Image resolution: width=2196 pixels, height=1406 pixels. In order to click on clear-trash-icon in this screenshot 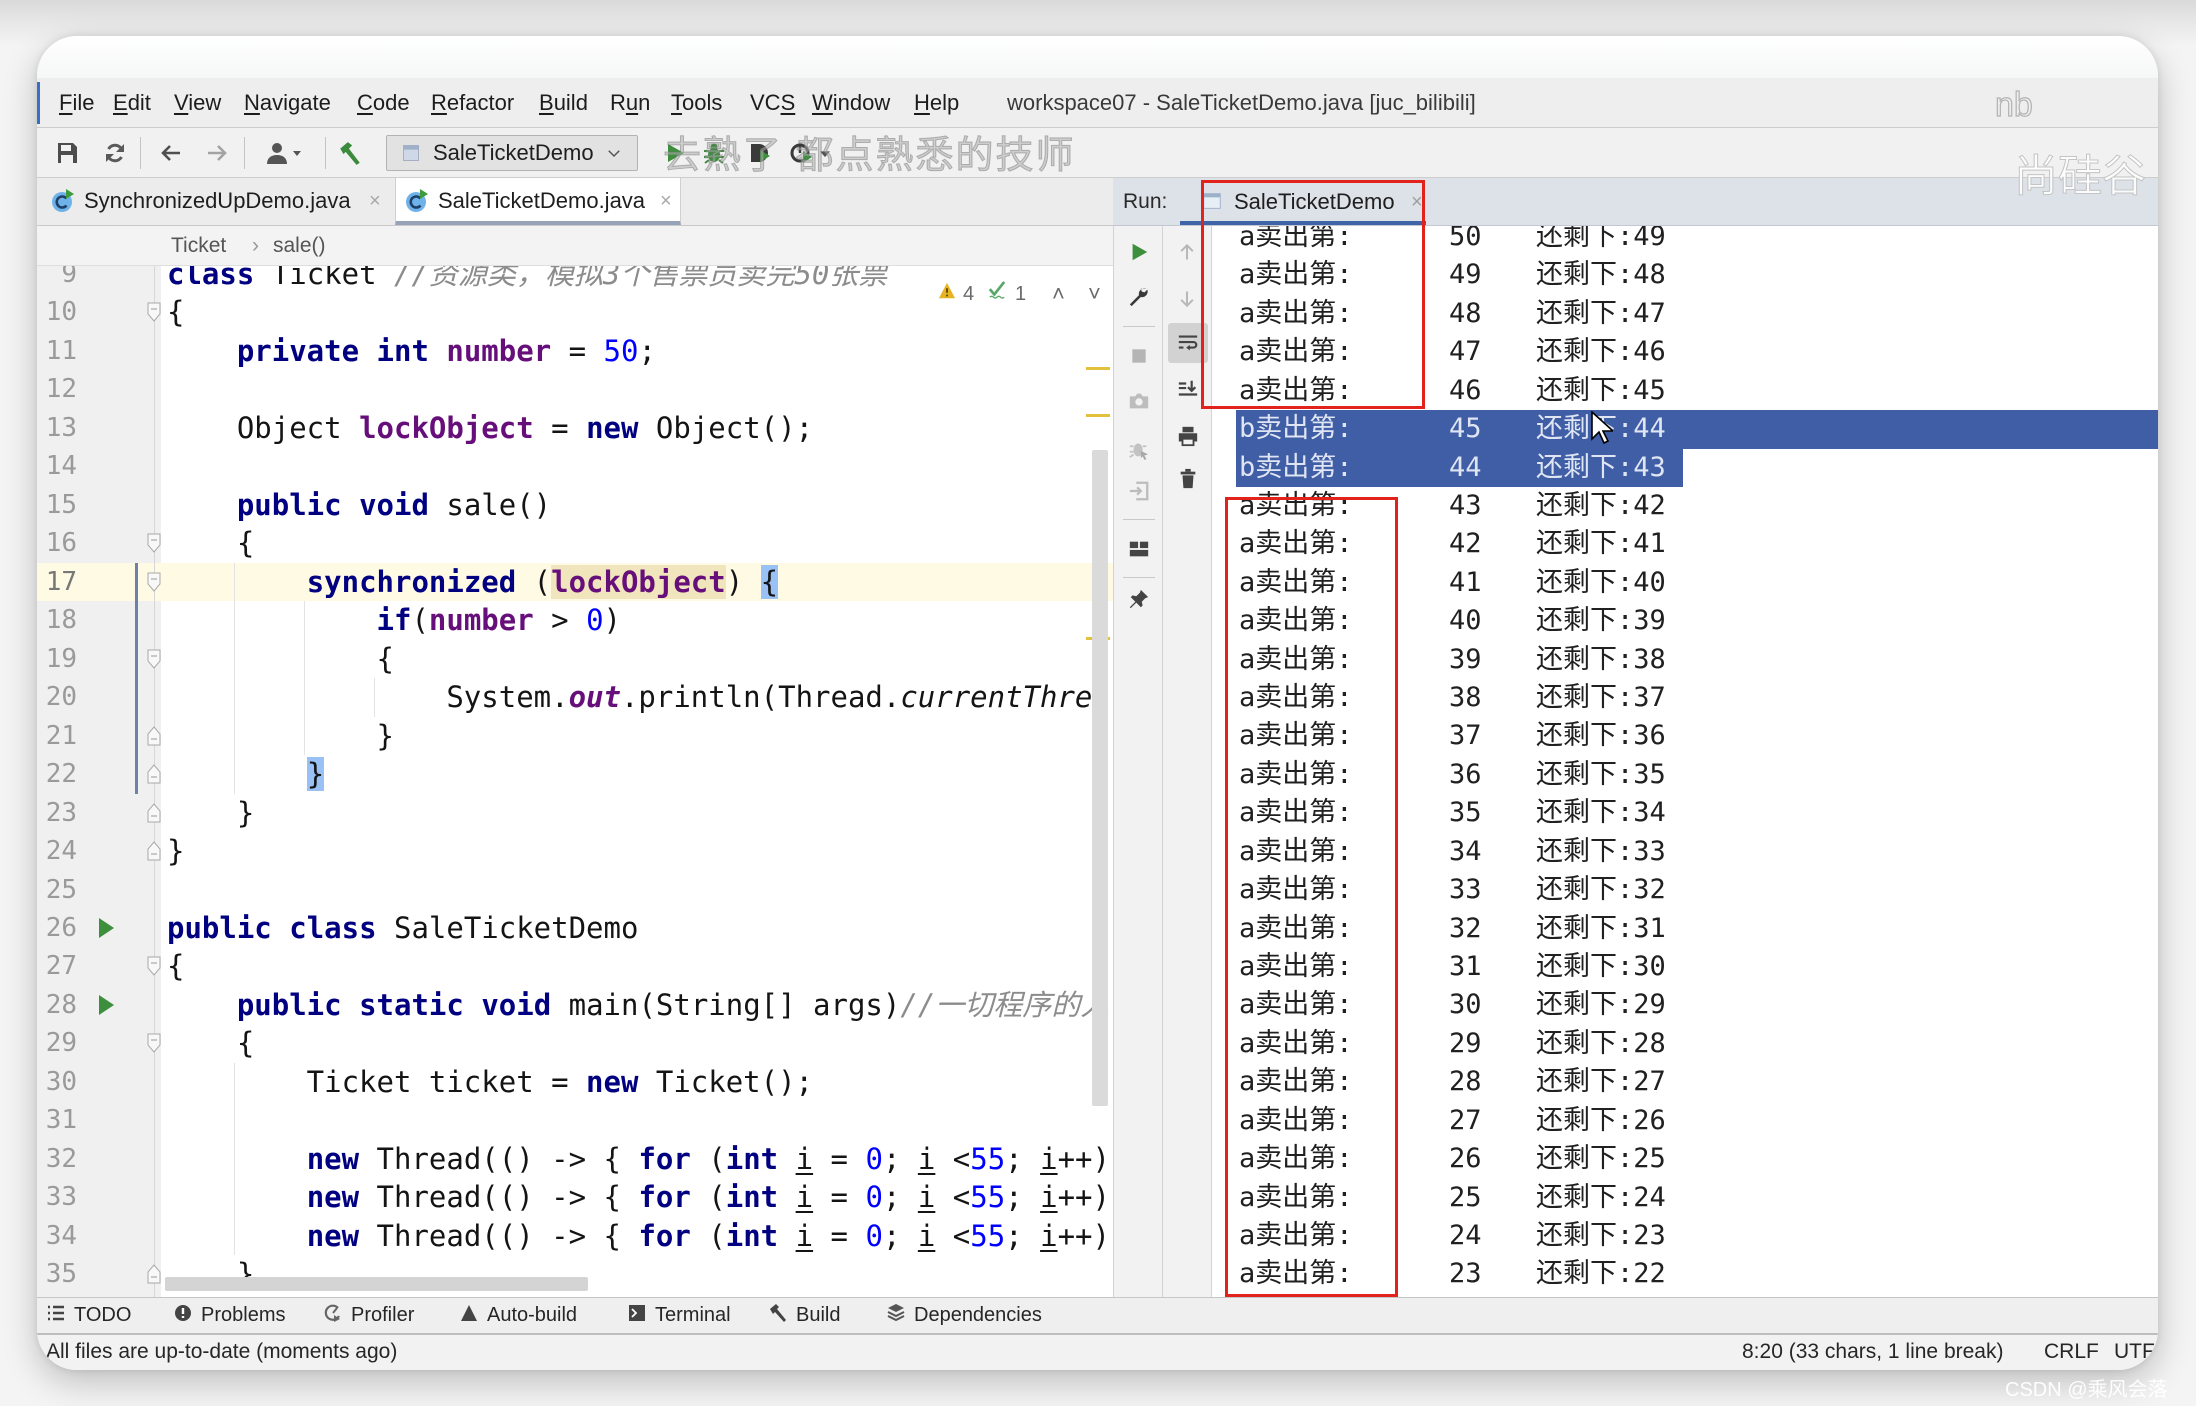, I will do `click(1188, 479)`.